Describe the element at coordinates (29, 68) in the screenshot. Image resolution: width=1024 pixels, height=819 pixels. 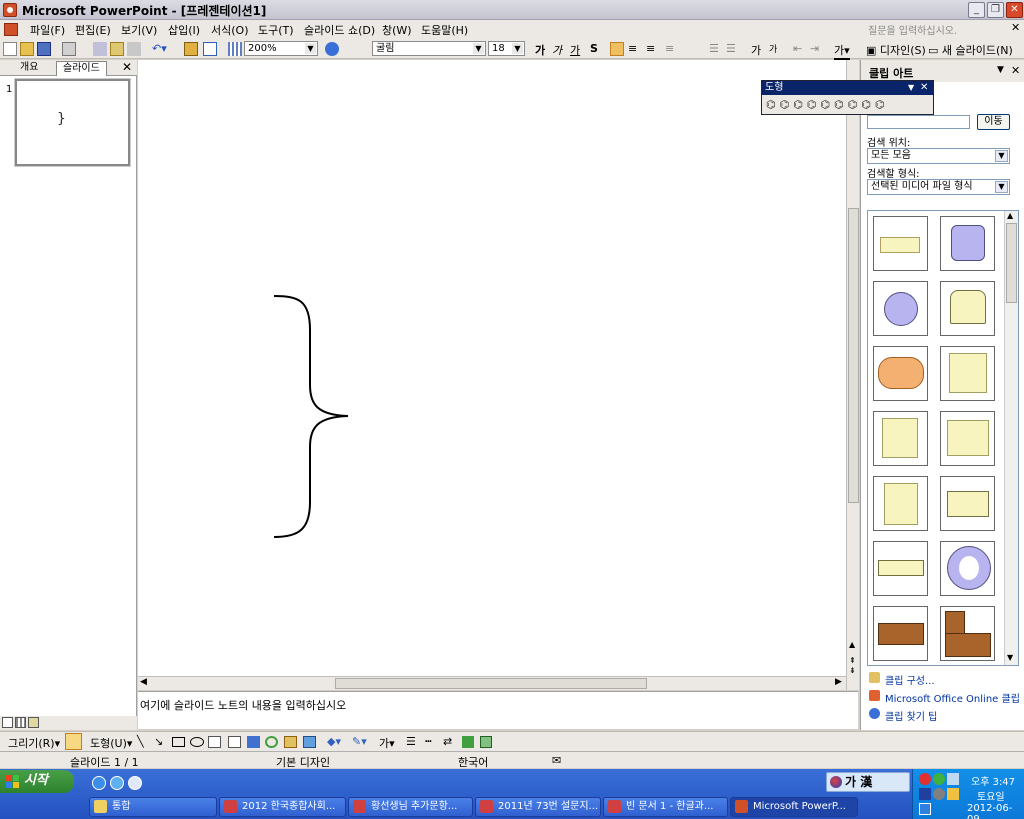
I see `tab-outline: 개요` at that location.